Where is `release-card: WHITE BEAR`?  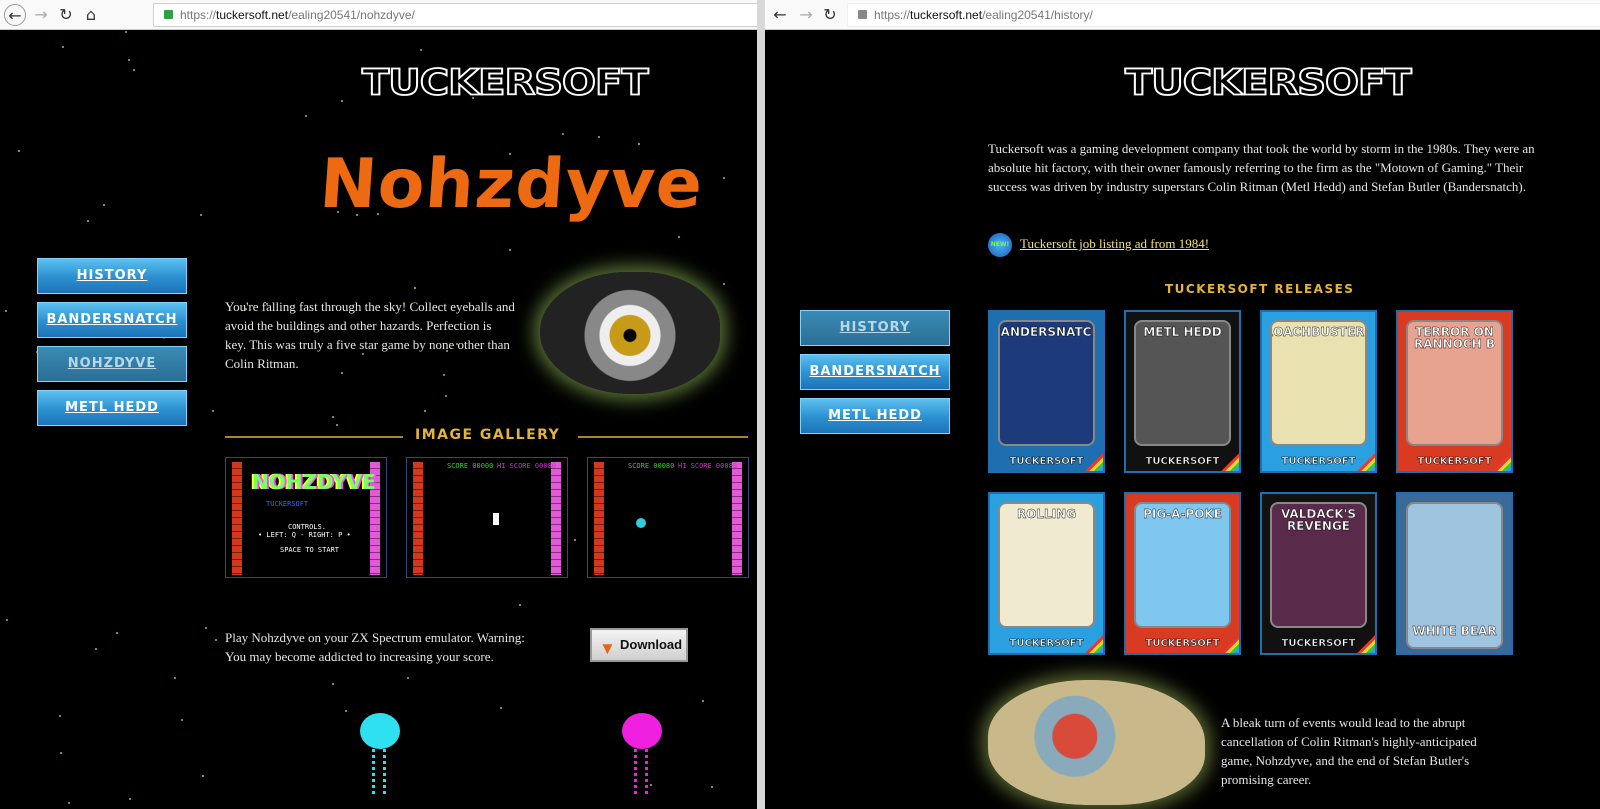 release-card: WHITE BEAR is located at coordinates (1454, 573).